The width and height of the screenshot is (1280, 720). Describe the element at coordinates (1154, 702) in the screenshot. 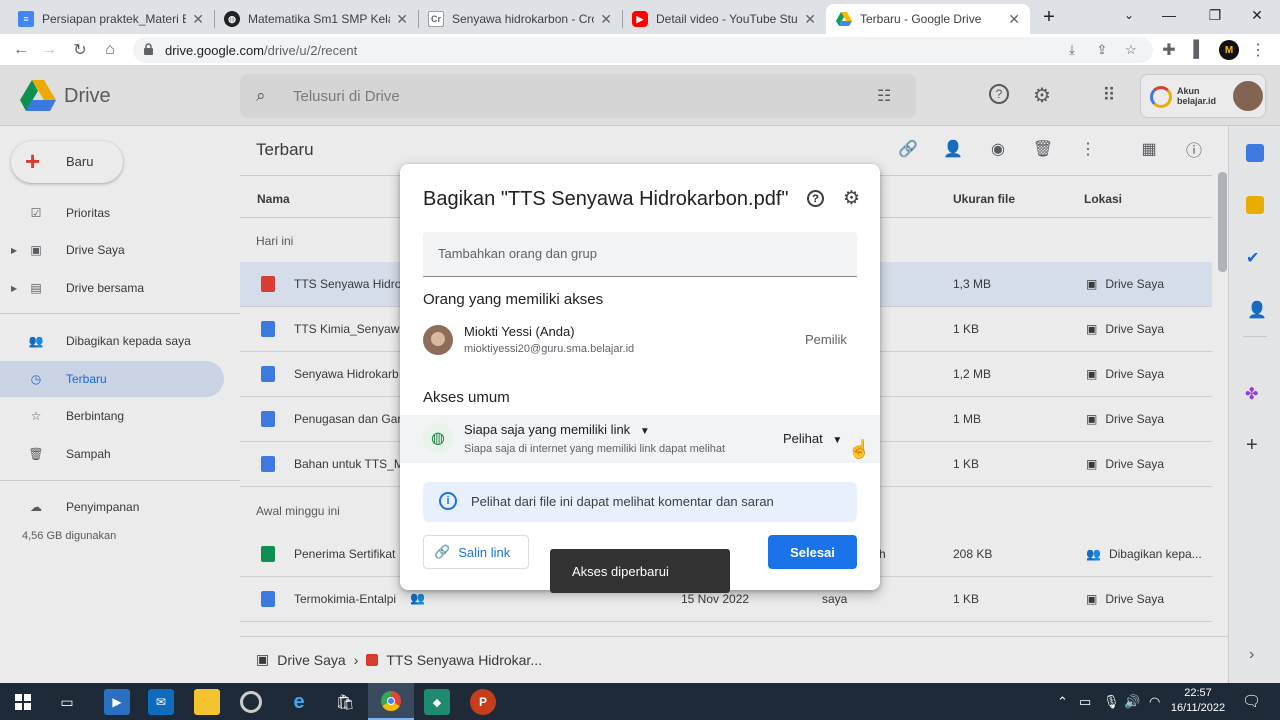

I see `wifi-icon: ◠` at that location.